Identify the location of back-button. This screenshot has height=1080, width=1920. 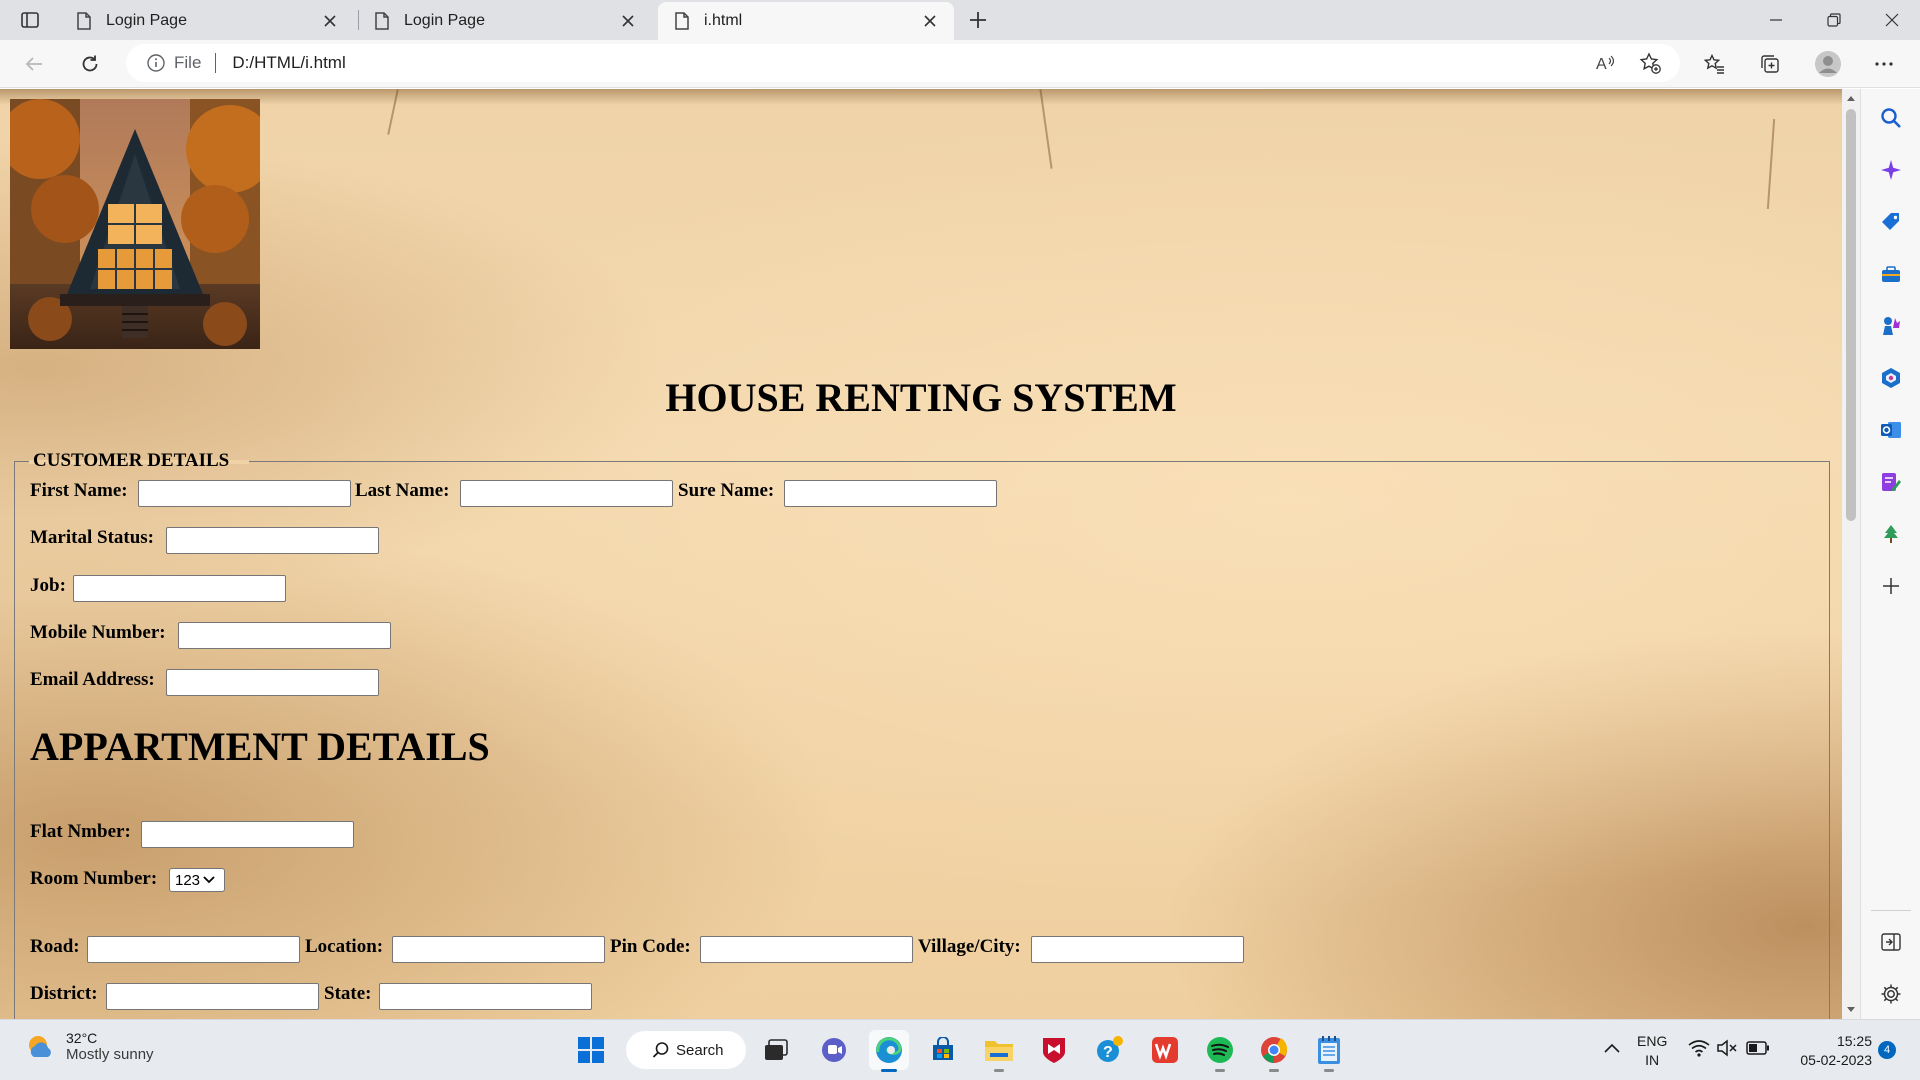
(34, 64).